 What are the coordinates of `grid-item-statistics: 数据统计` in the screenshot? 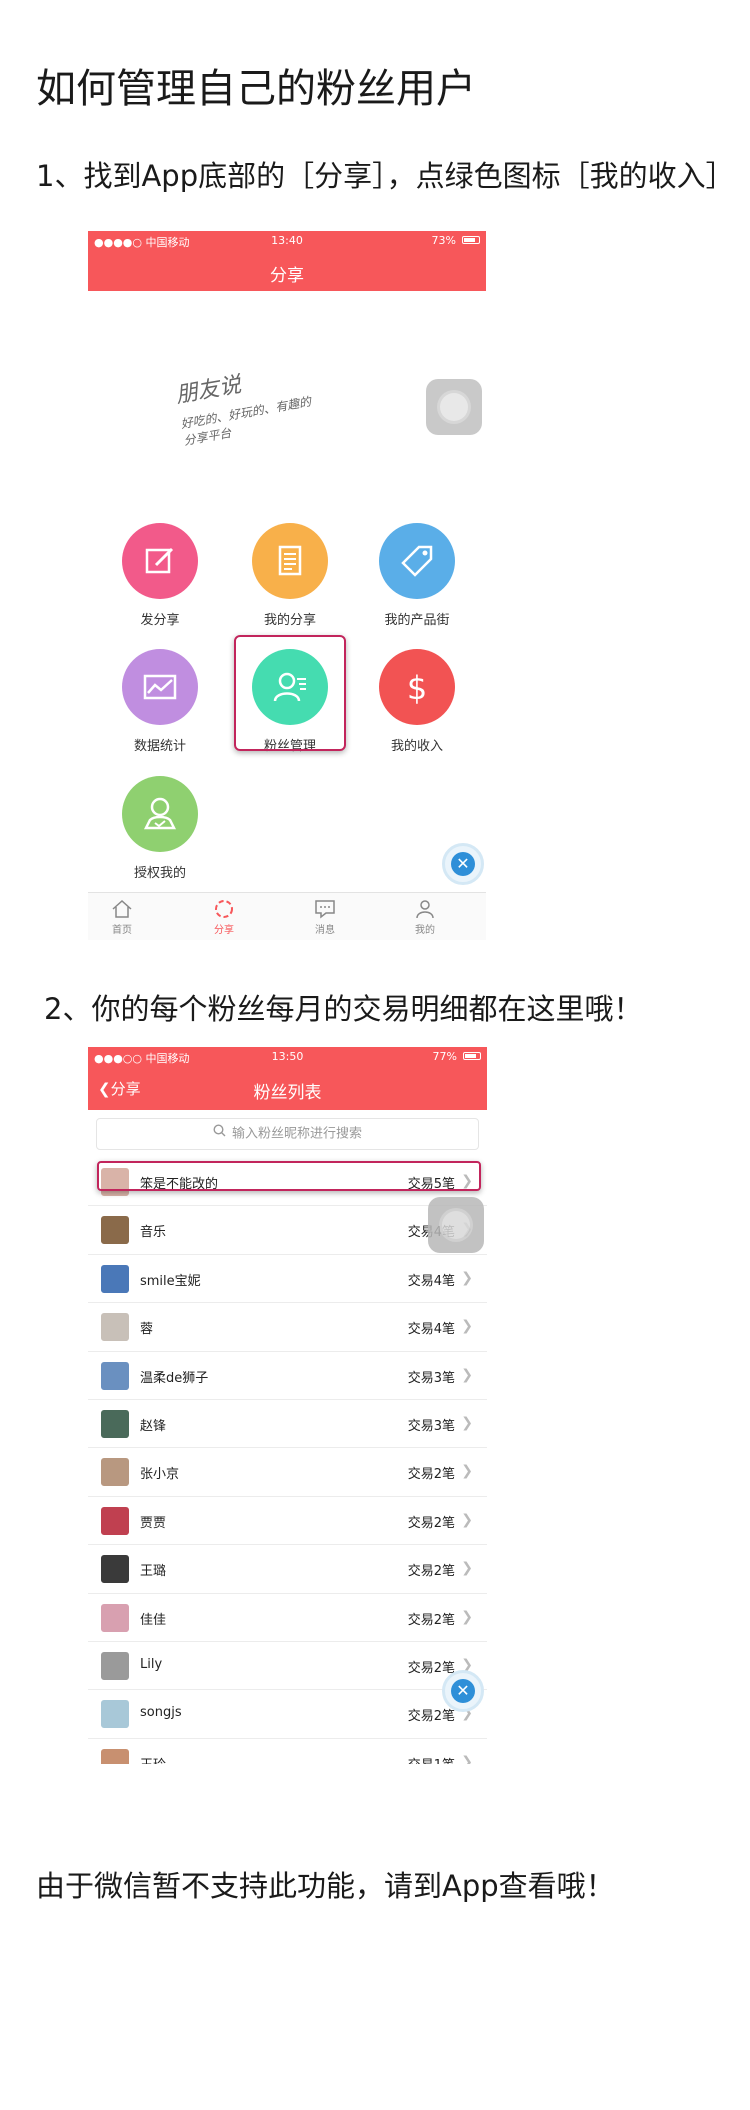 It's located at (160, 701).